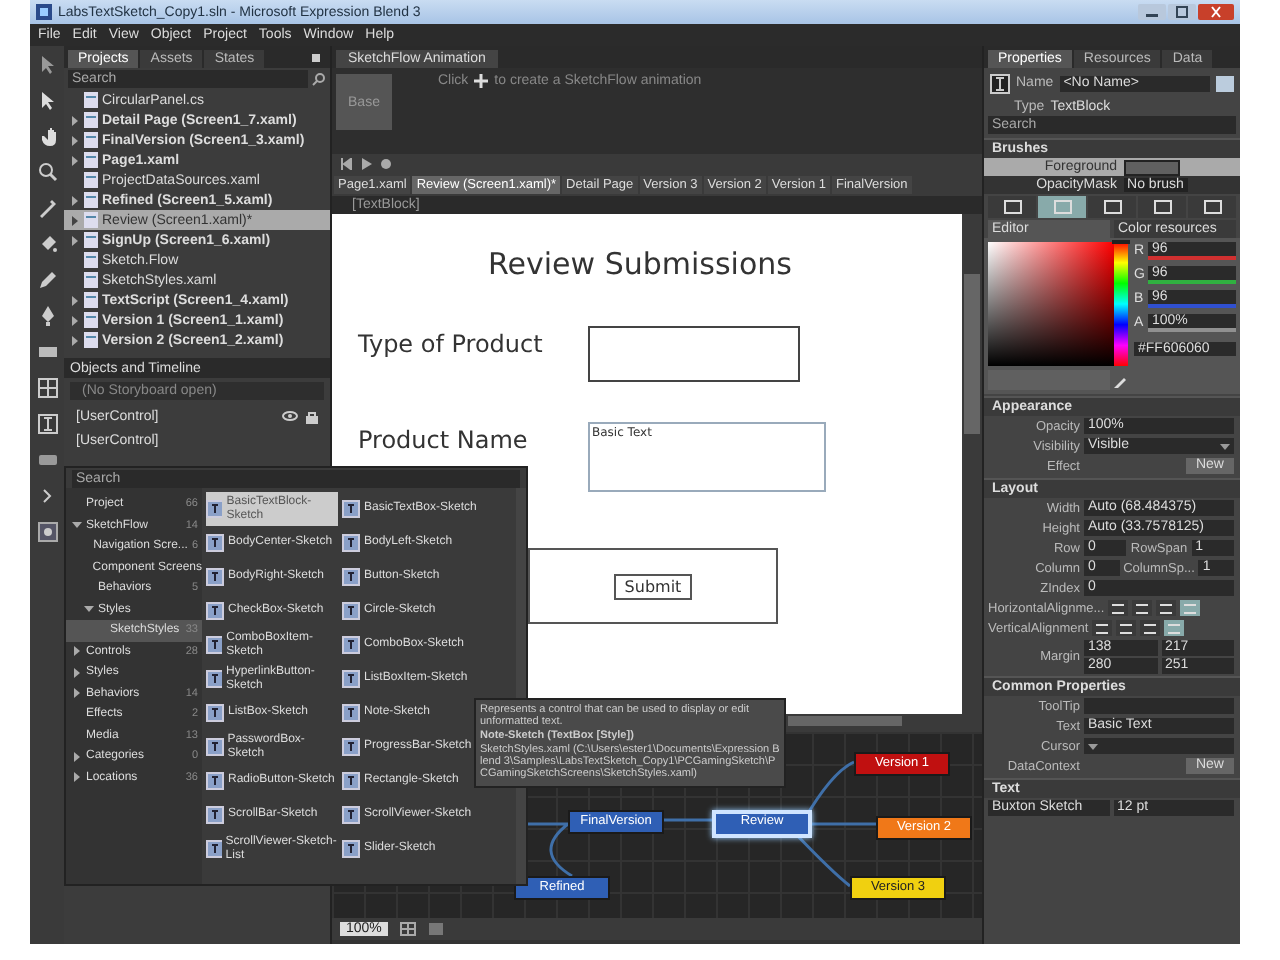 This screenshot has height=960, width=1280. What do you see at coordinates (1225, 83) in the screenshot?
I see `view-icon` at bounding box center [1225, 83].